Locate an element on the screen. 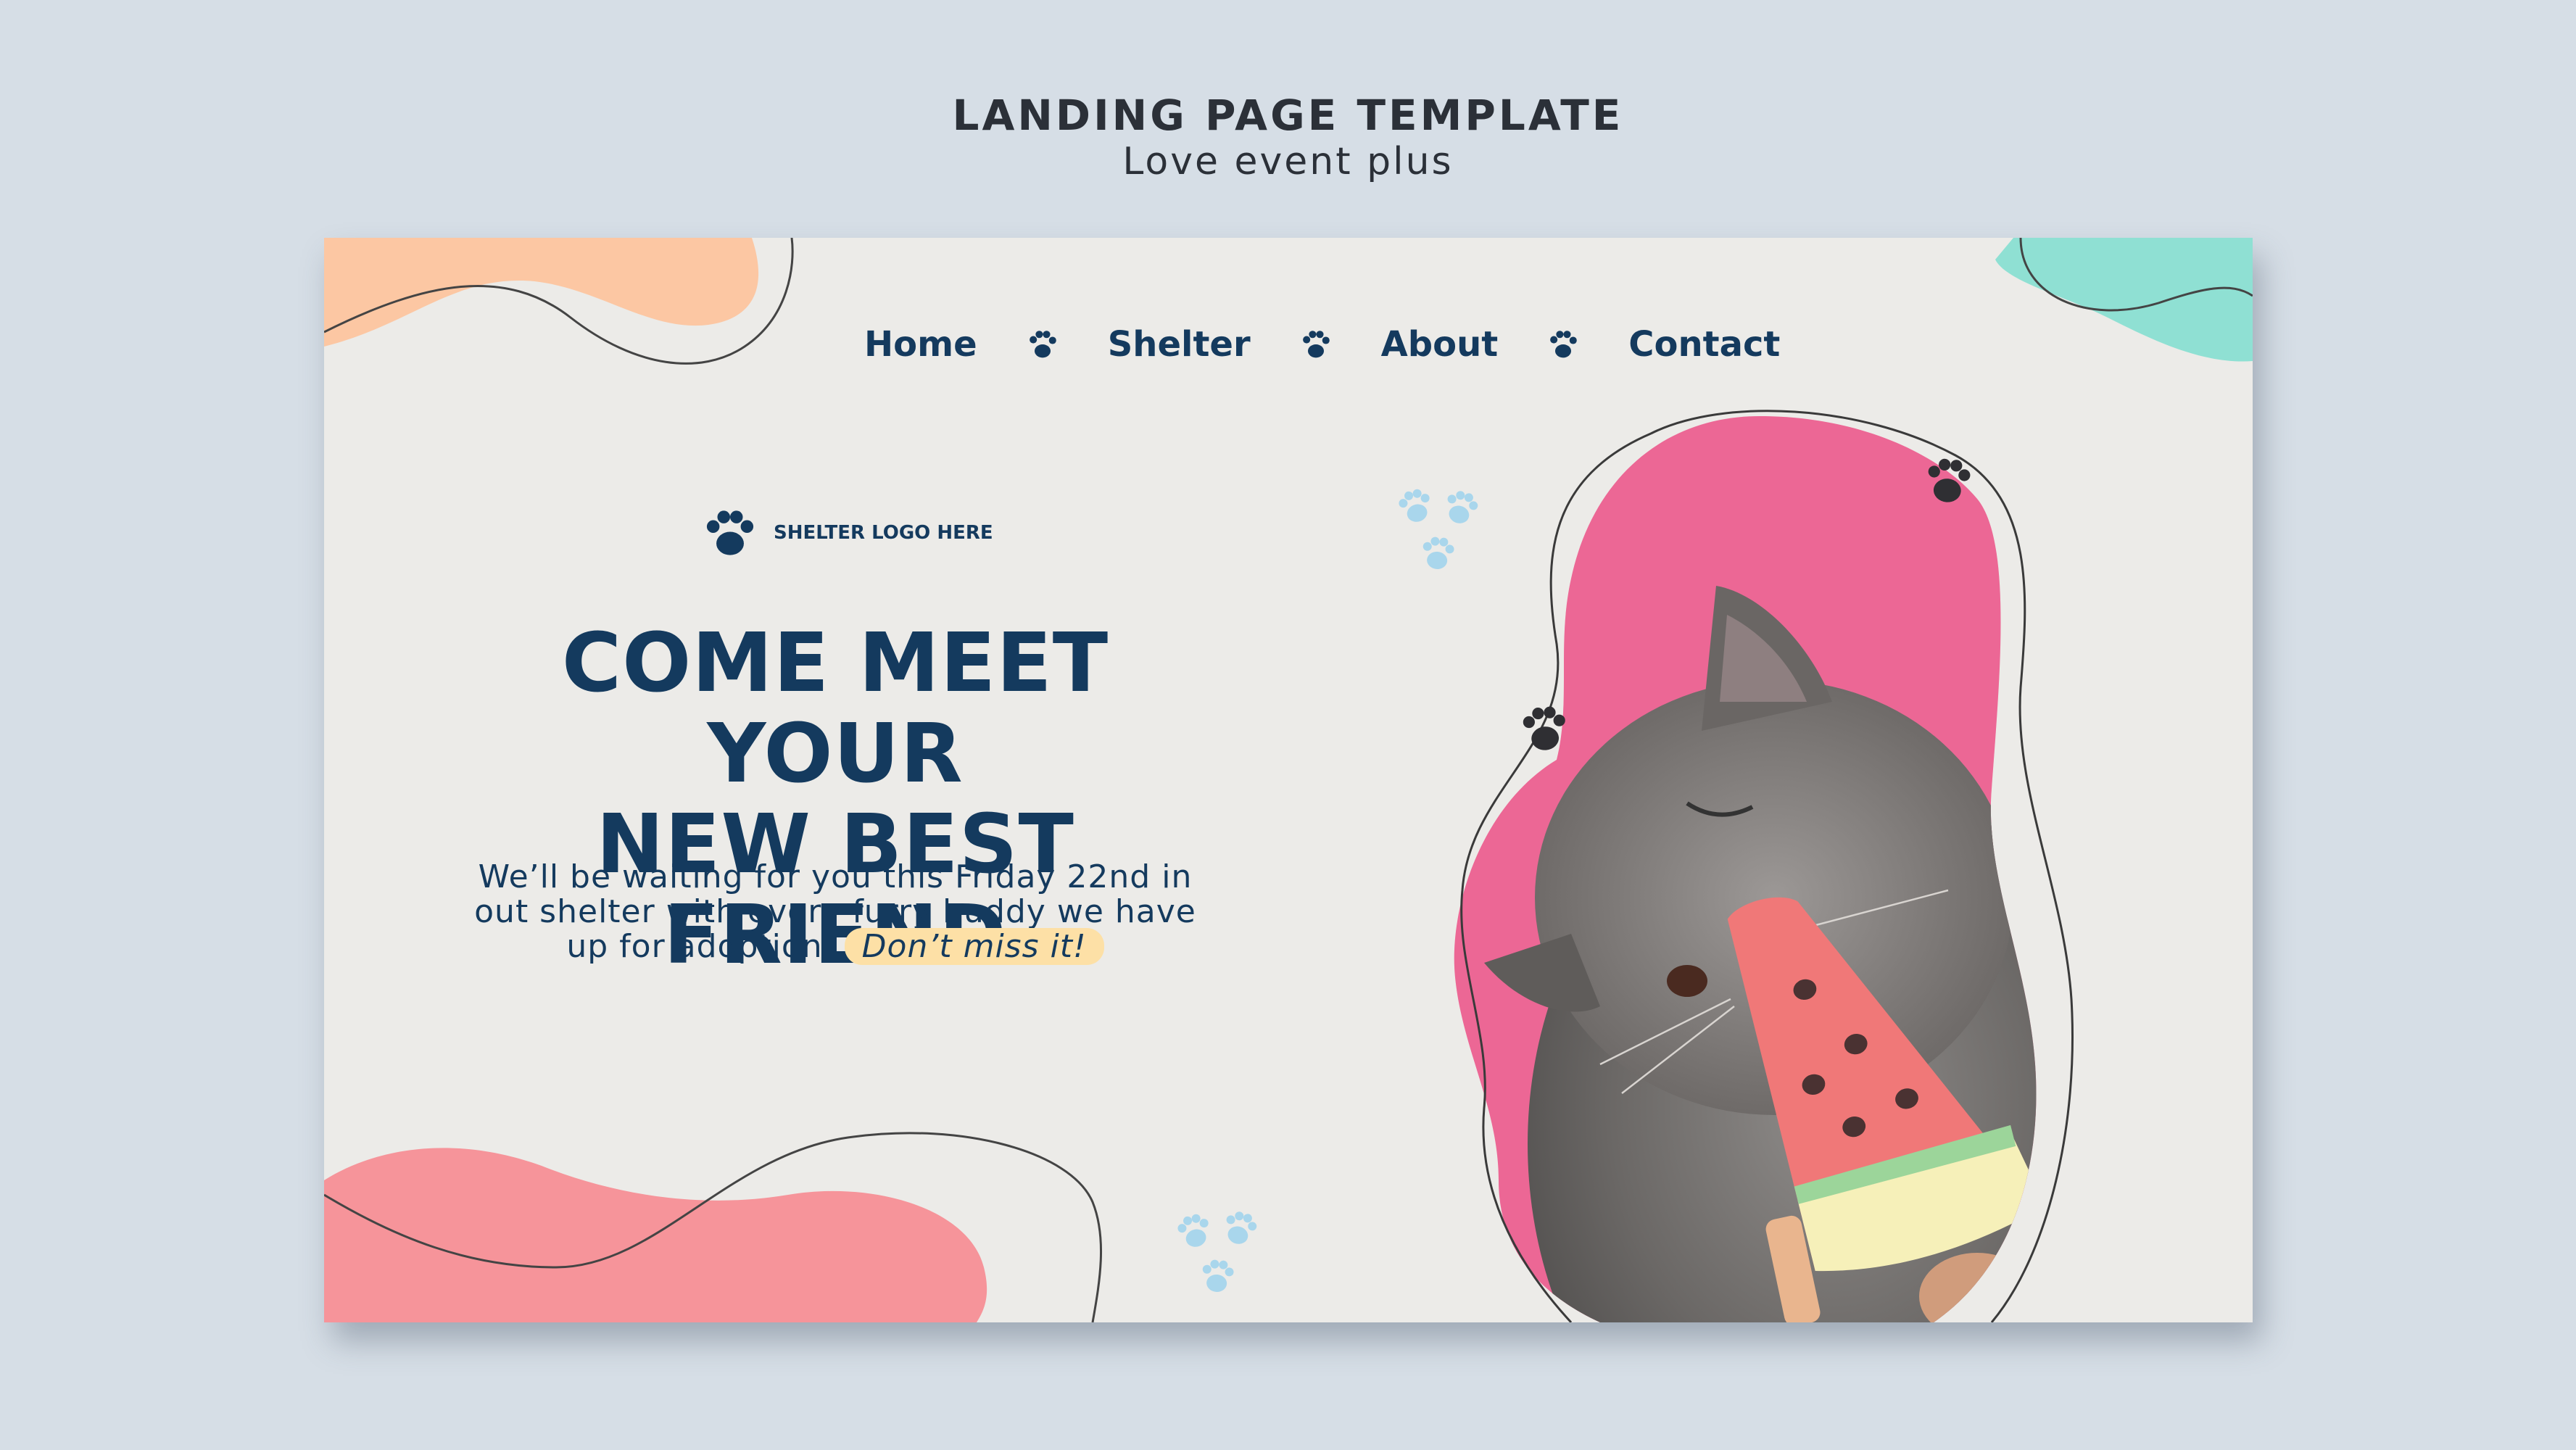 The height and width of the screenshot is (1450, 2576). logo-text: SHELTER LOGO HERE is located at coordinates (884, 533).